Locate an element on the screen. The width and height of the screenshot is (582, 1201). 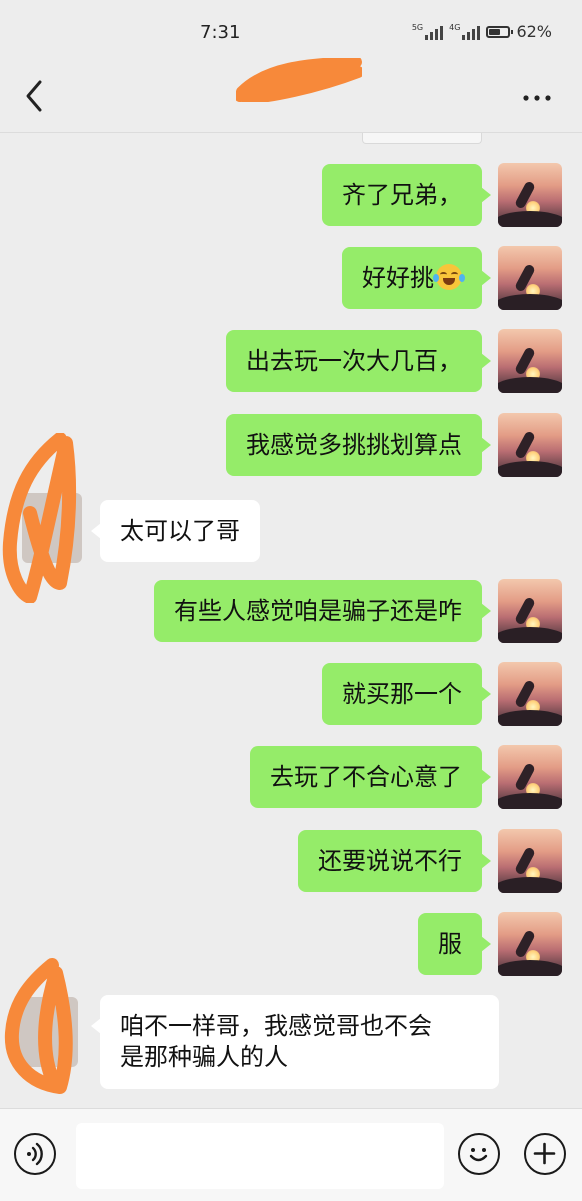
other-message-bubble: 太可以了哥 is located at coordinates (175, 531).